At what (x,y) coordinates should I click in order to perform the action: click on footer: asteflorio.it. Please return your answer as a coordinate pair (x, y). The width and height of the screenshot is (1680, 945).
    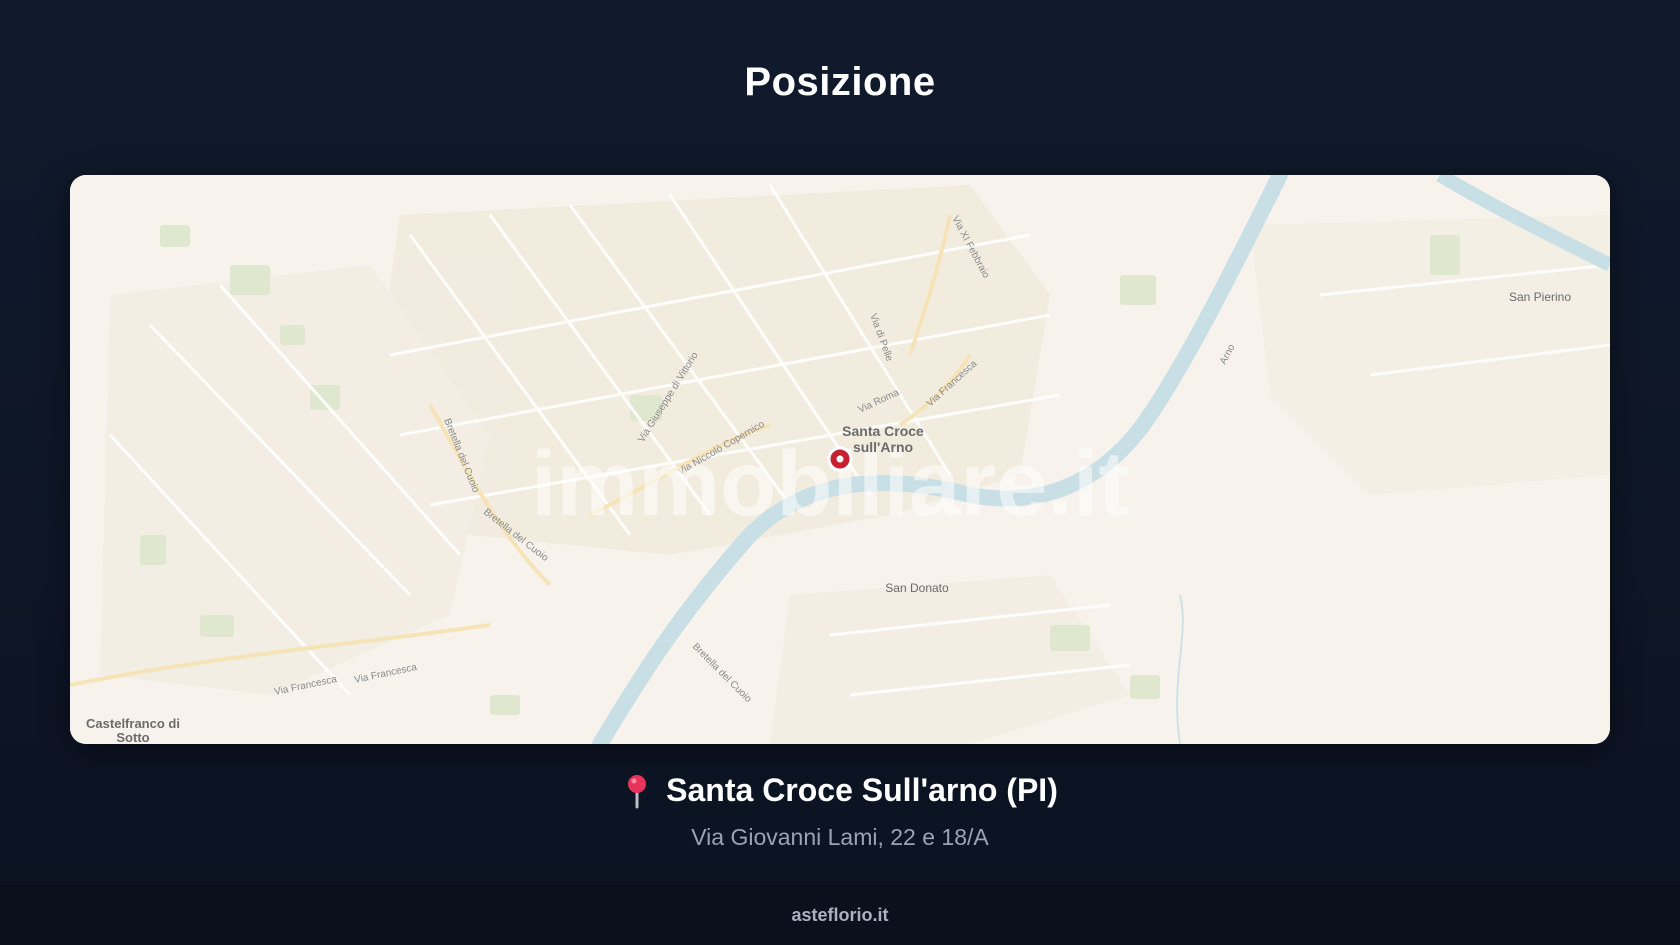
    Looking at the image, I should click on (840, 915).